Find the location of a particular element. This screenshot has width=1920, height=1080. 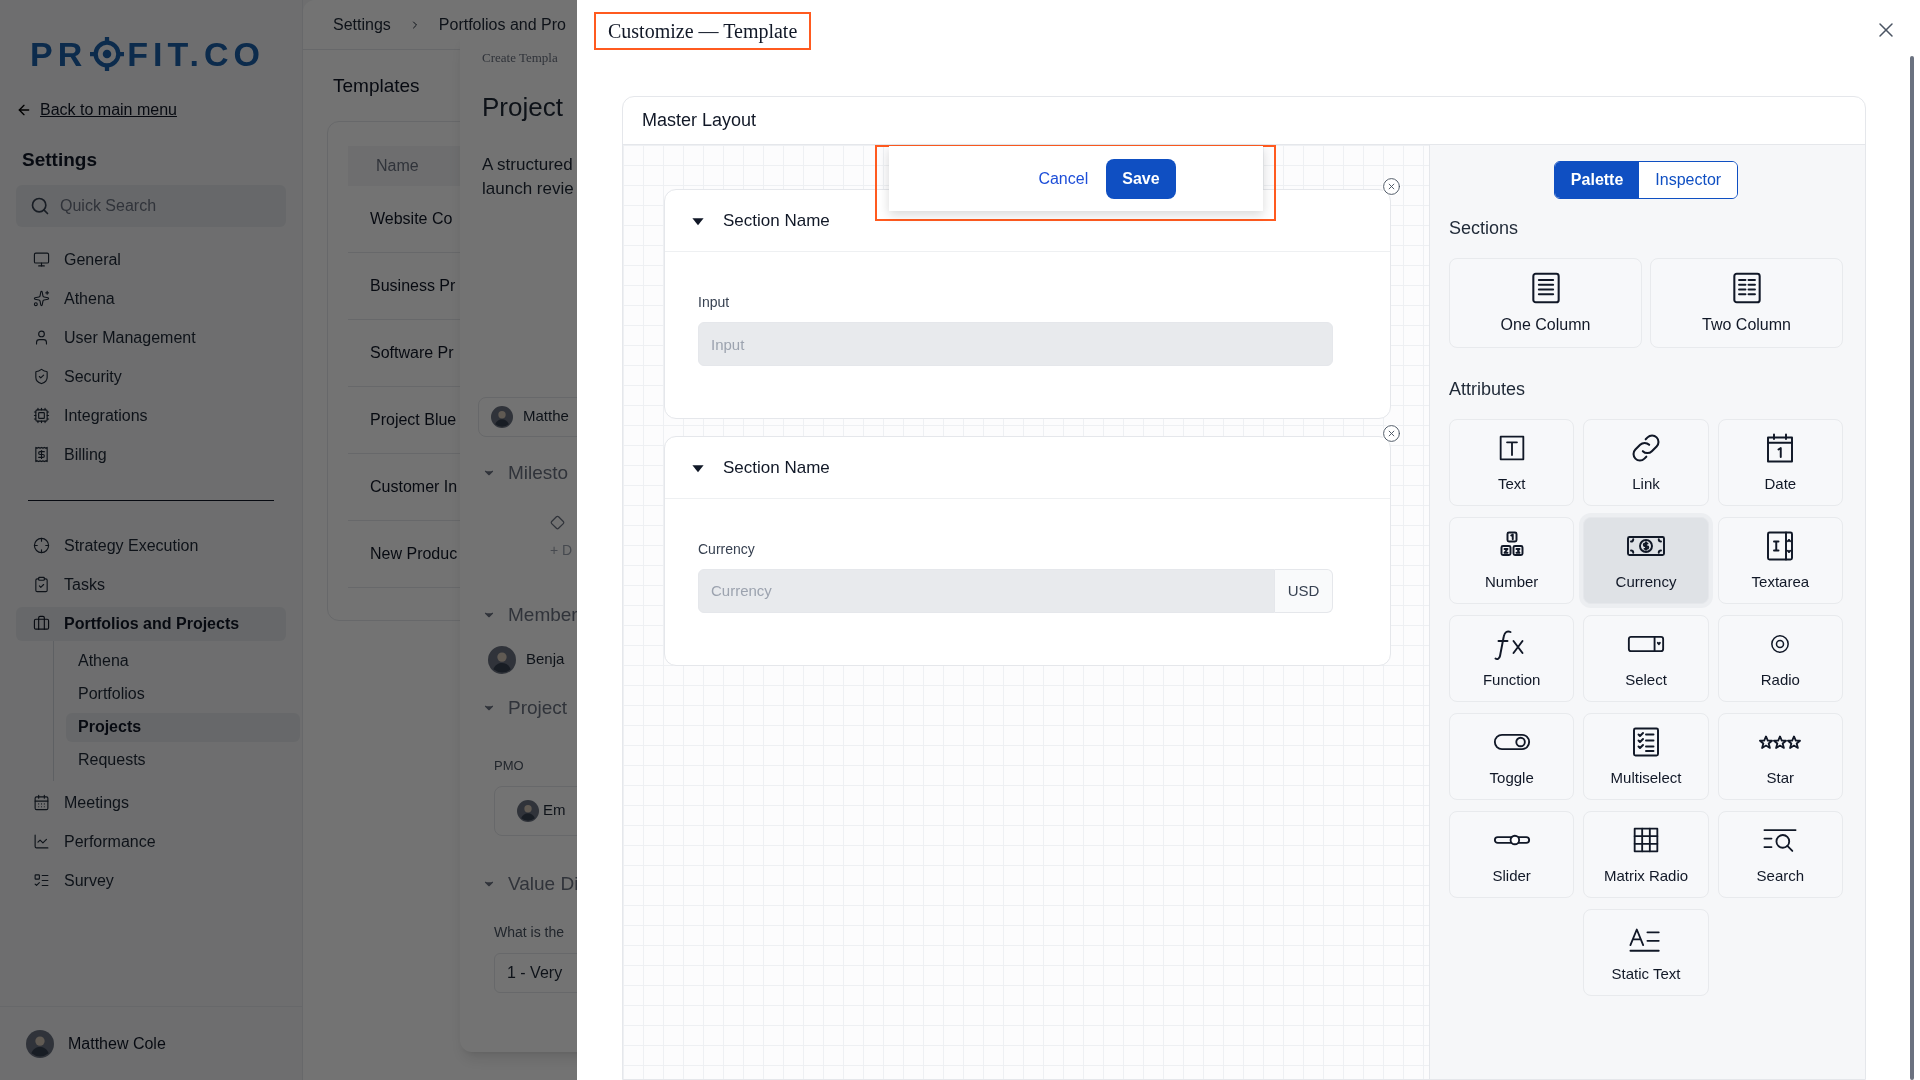

group-title: Member is located at coordinates (543, 615).